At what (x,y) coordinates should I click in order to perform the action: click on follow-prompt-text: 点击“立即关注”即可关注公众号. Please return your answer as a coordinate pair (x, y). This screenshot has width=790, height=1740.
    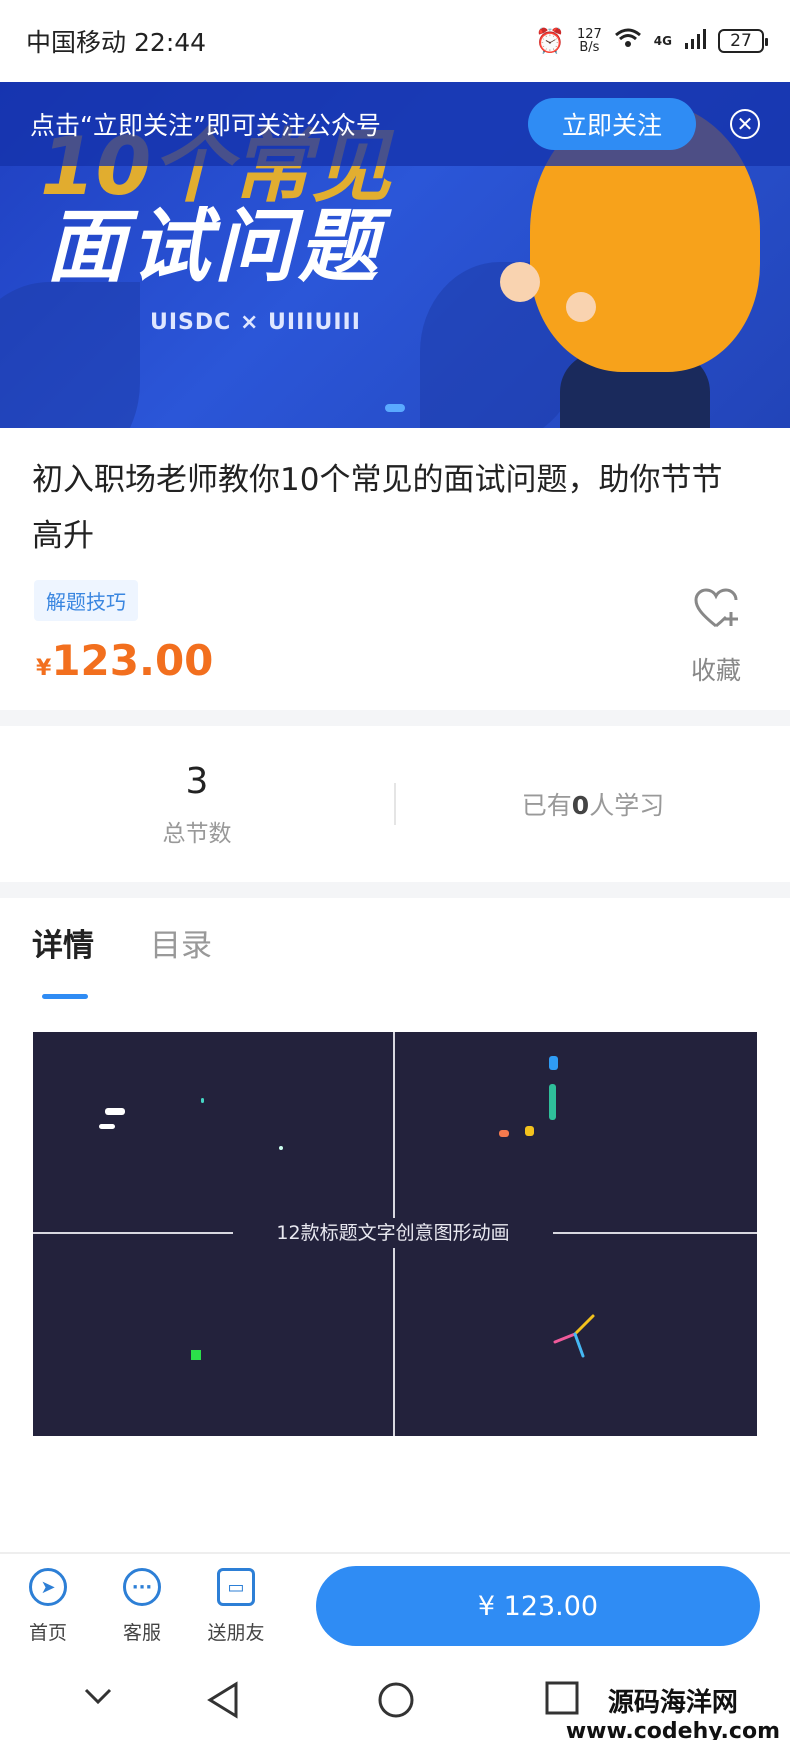
    Looking at the image, I should click on (205, 125).